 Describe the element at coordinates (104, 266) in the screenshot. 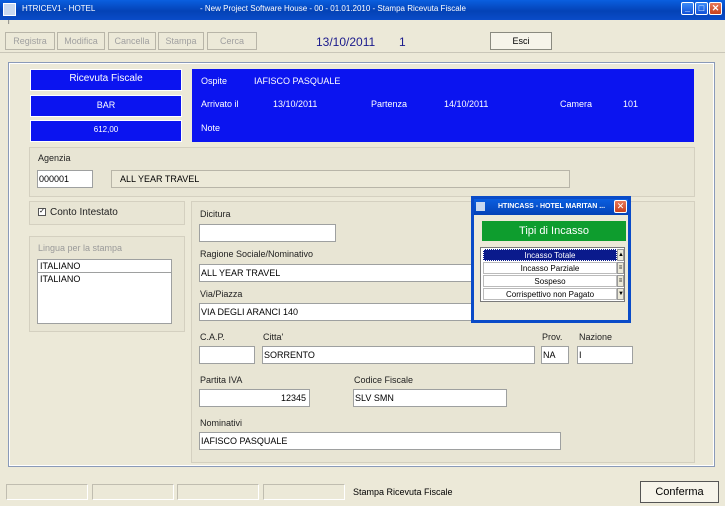

I see `lingua-selected: ITALIANO` at that location.